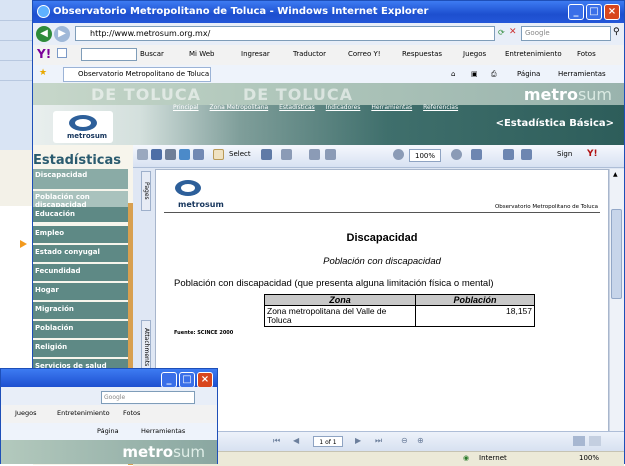 The width and height of the screenshot is (625, 466). What do you see at coordinates (163, 431) in the screenshot?
I see `bg-herramientas: Herramientas` at bounding box center [163, 431].